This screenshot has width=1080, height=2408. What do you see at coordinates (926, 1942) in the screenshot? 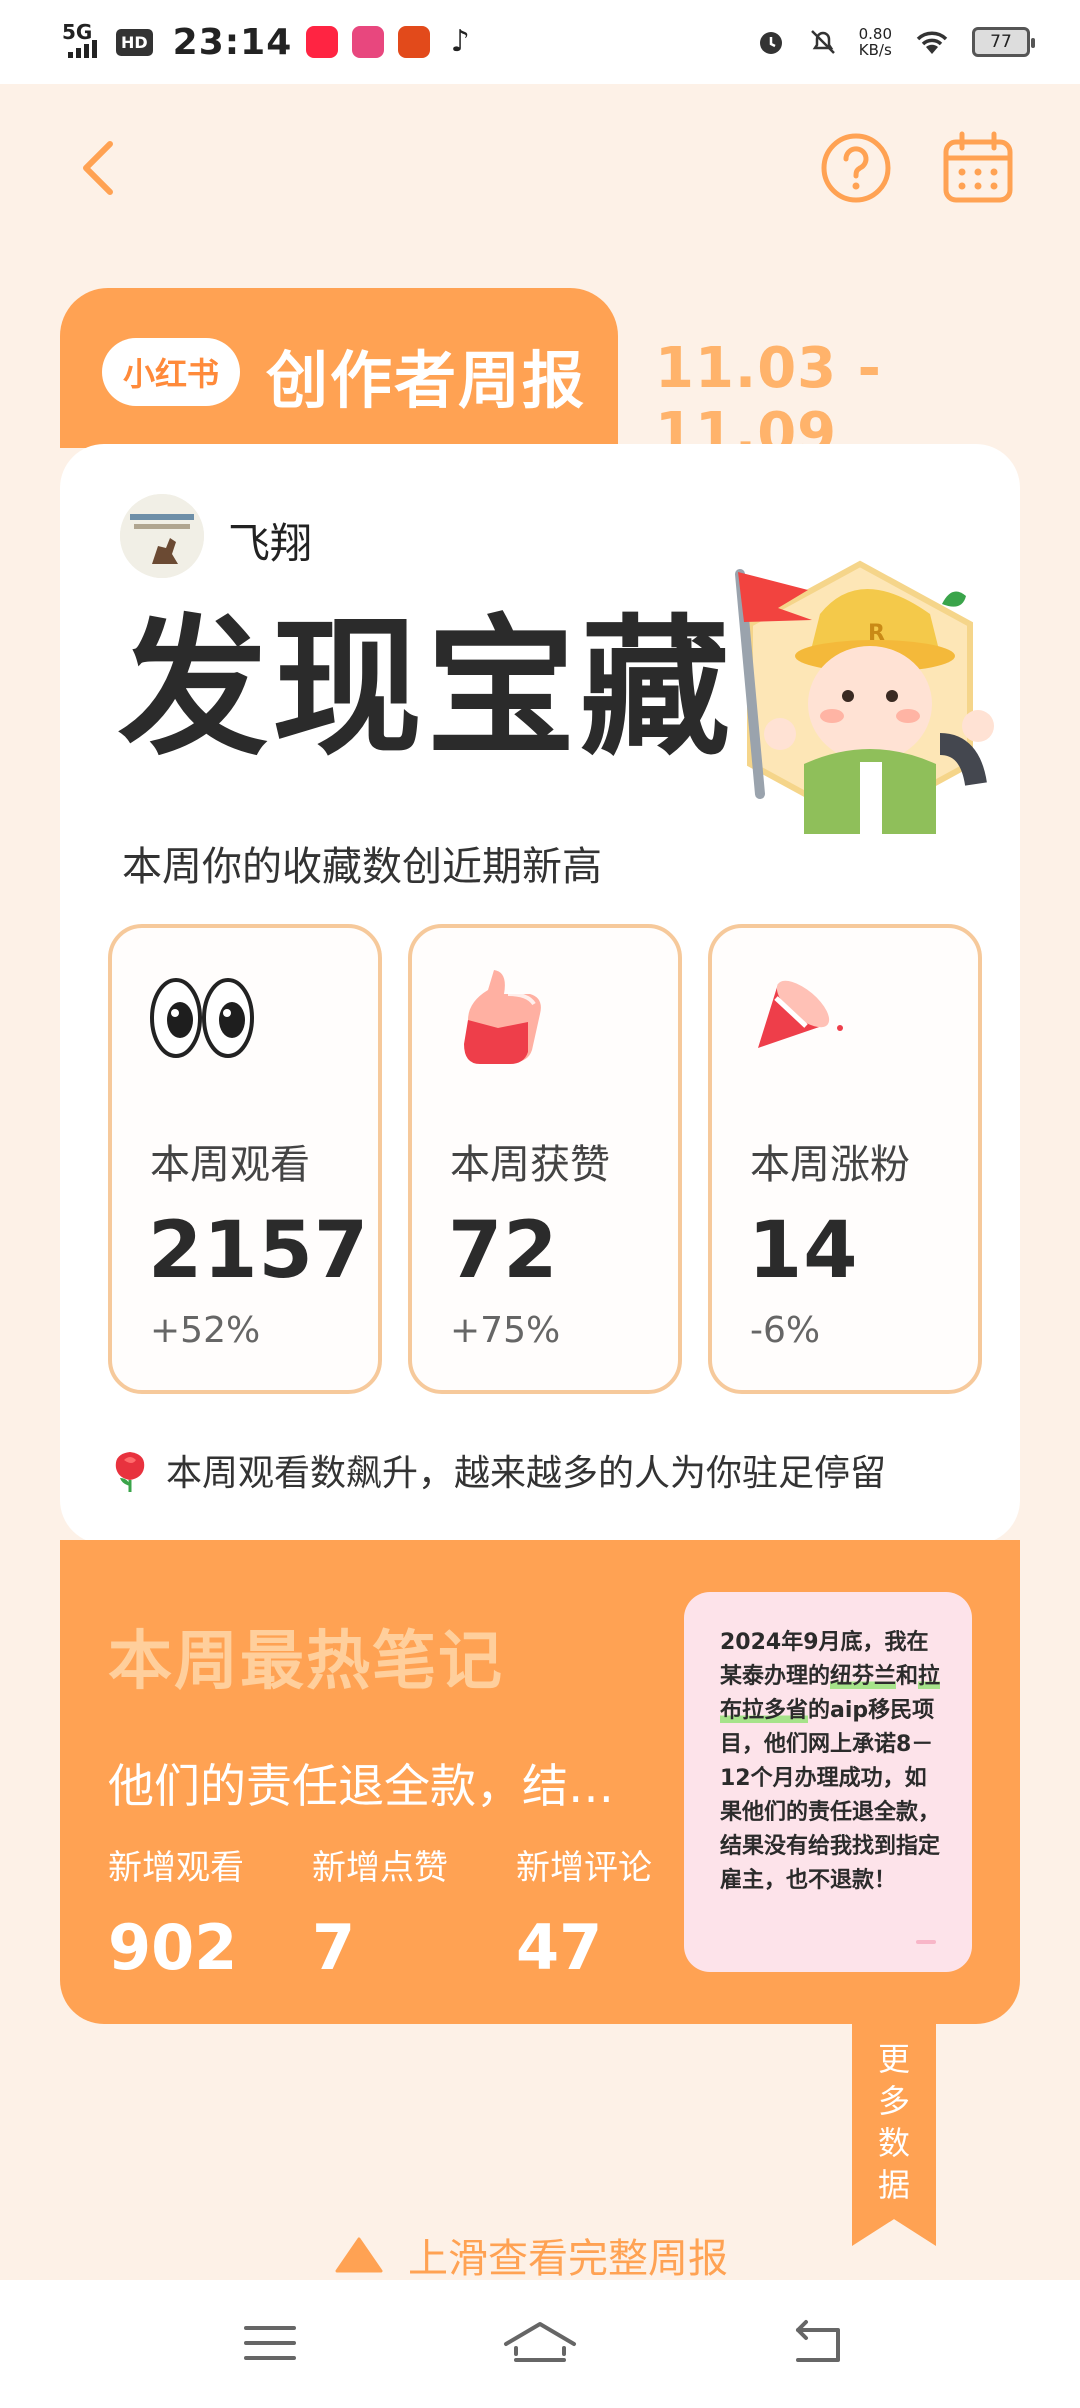
I see `preview-indicator` at bounding box center [926, 1942].